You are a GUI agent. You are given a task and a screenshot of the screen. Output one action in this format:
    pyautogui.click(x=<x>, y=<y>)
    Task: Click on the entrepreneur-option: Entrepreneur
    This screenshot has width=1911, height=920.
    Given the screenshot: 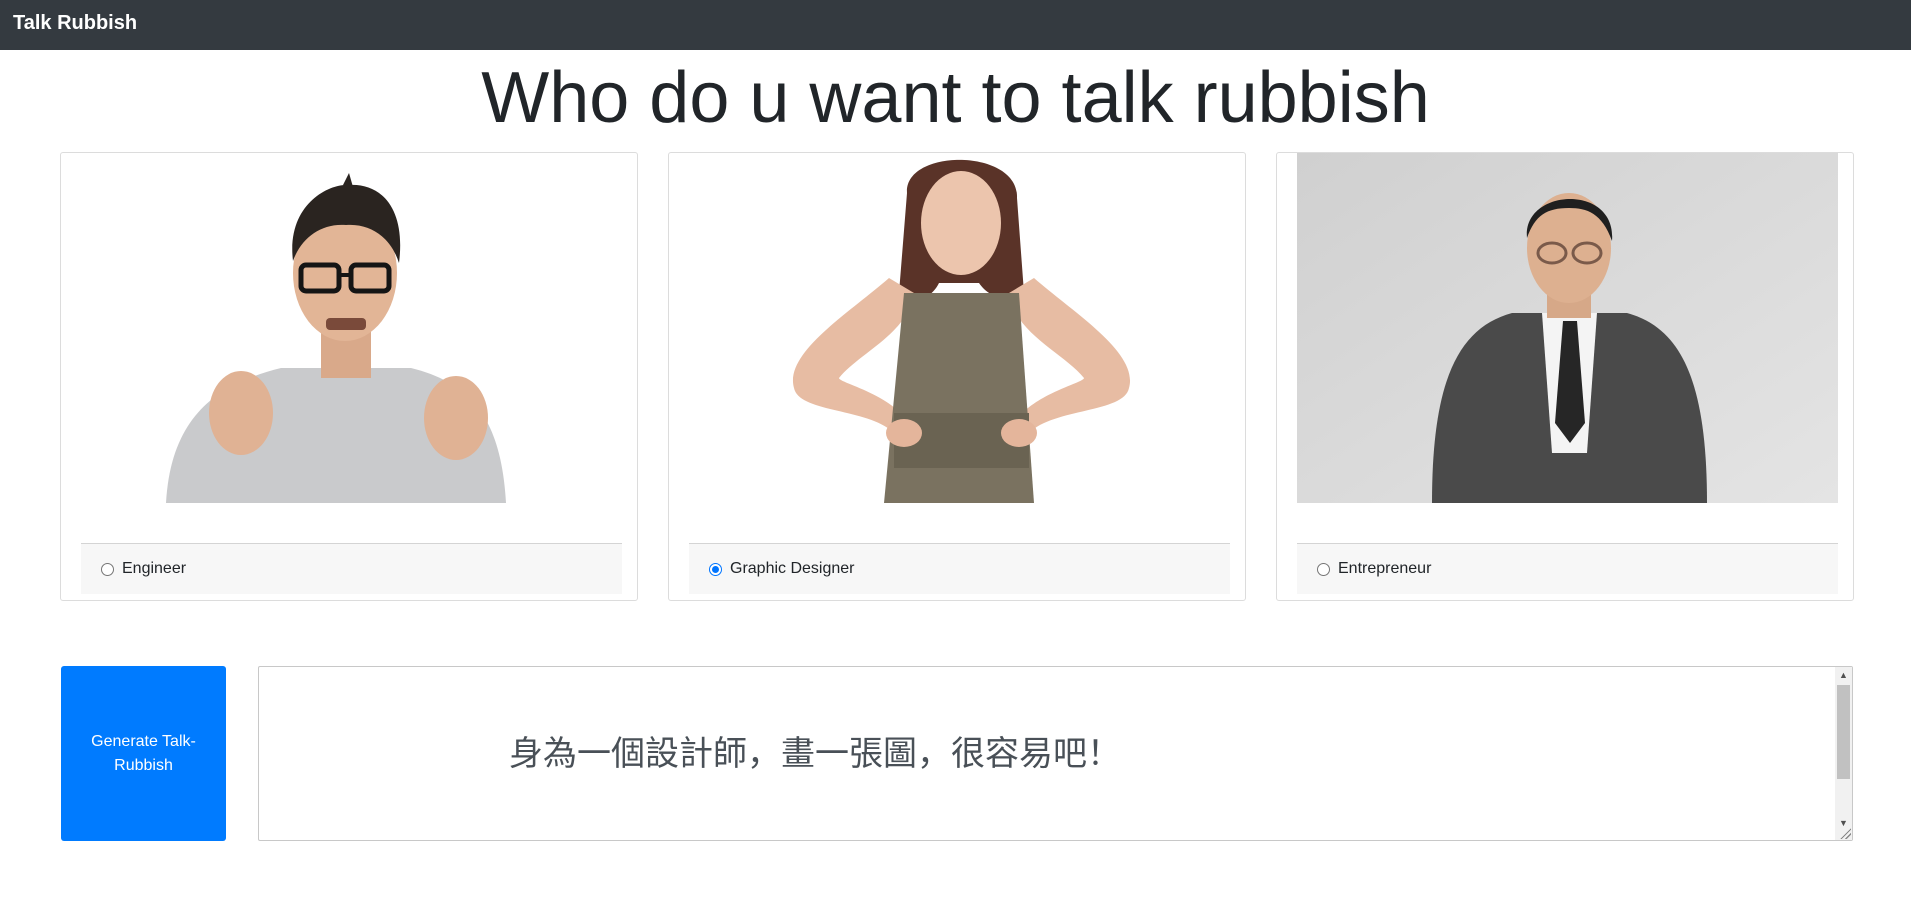 What is the action you would take?
    pyautogui.click(x=1567, y=568)
    